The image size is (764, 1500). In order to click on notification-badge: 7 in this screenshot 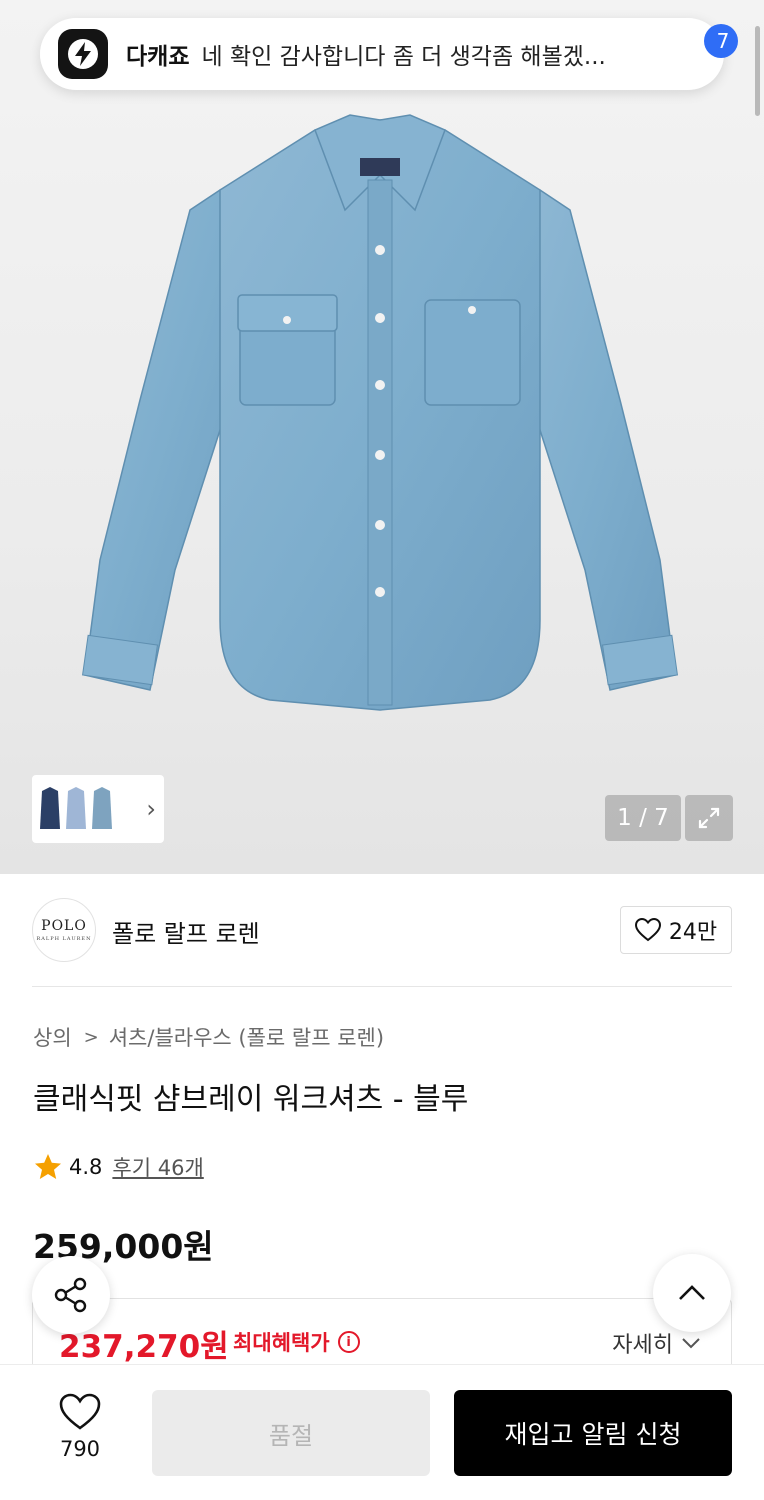, I will do `click(721, 41)`.